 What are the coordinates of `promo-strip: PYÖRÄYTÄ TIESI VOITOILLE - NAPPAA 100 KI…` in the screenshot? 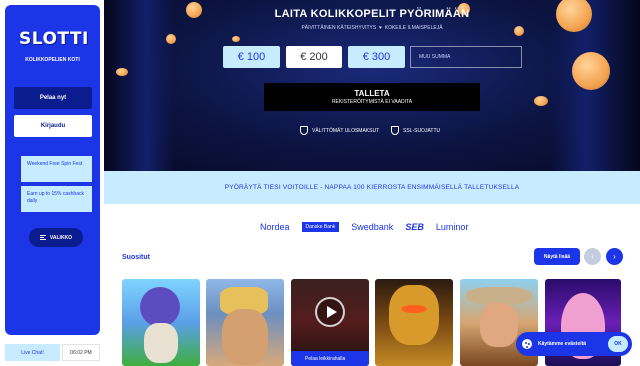 It's located at (372, 187).